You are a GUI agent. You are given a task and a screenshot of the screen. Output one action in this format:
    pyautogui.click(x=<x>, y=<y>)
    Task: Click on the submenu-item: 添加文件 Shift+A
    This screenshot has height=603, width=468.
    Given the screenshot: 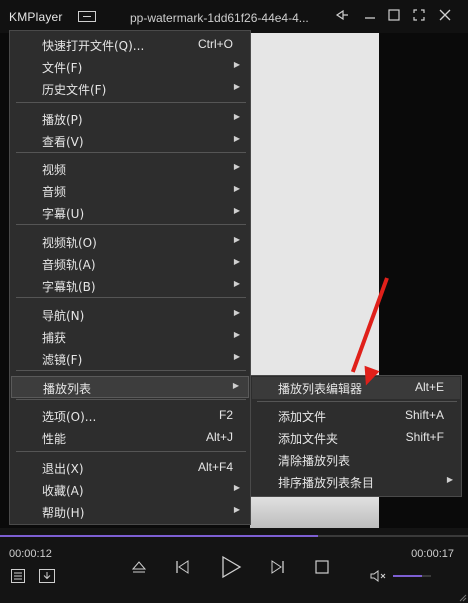 What is the action you would take?
    pyautogui.click(x=356, y=416)
    